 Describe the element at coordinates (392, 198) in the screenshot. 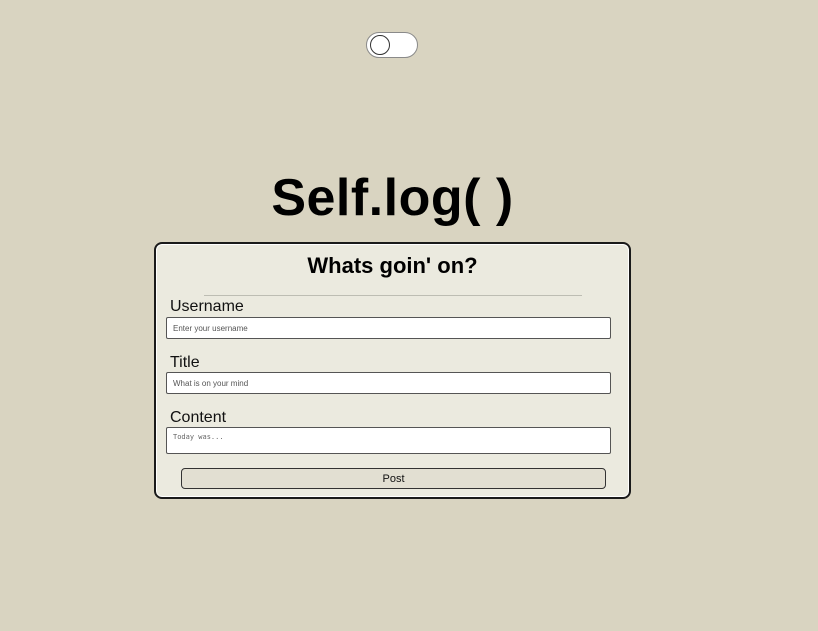

I see `app-title: Self.log( )` at that location.